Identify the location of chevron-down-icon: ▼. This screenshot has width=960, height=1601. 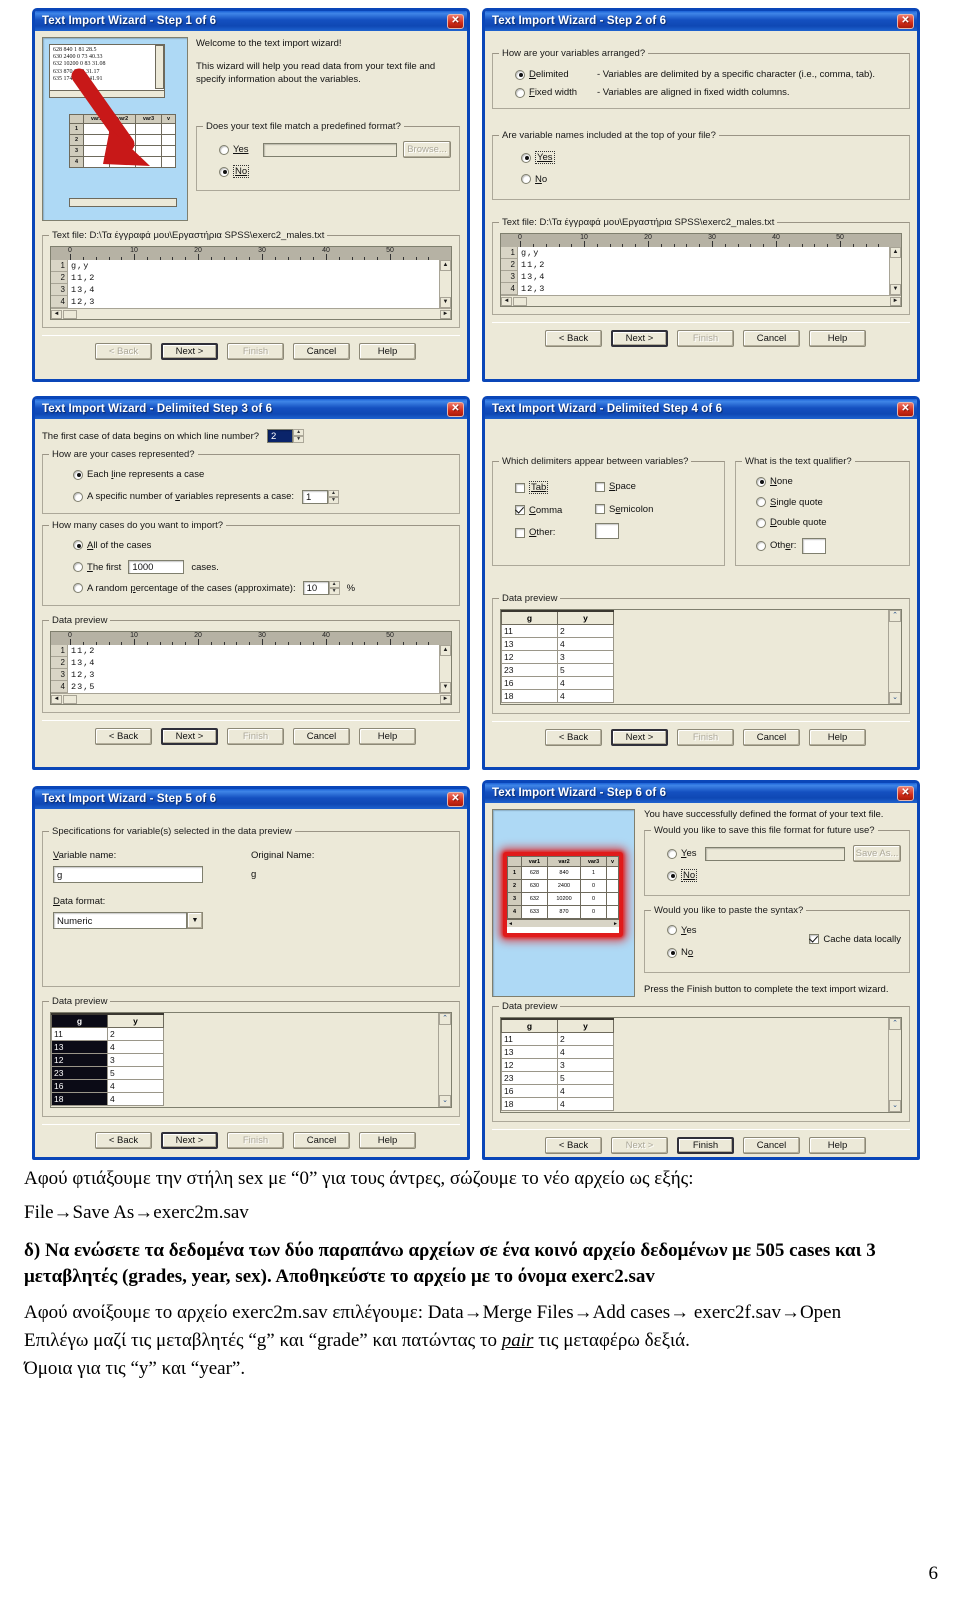
(195, 920).